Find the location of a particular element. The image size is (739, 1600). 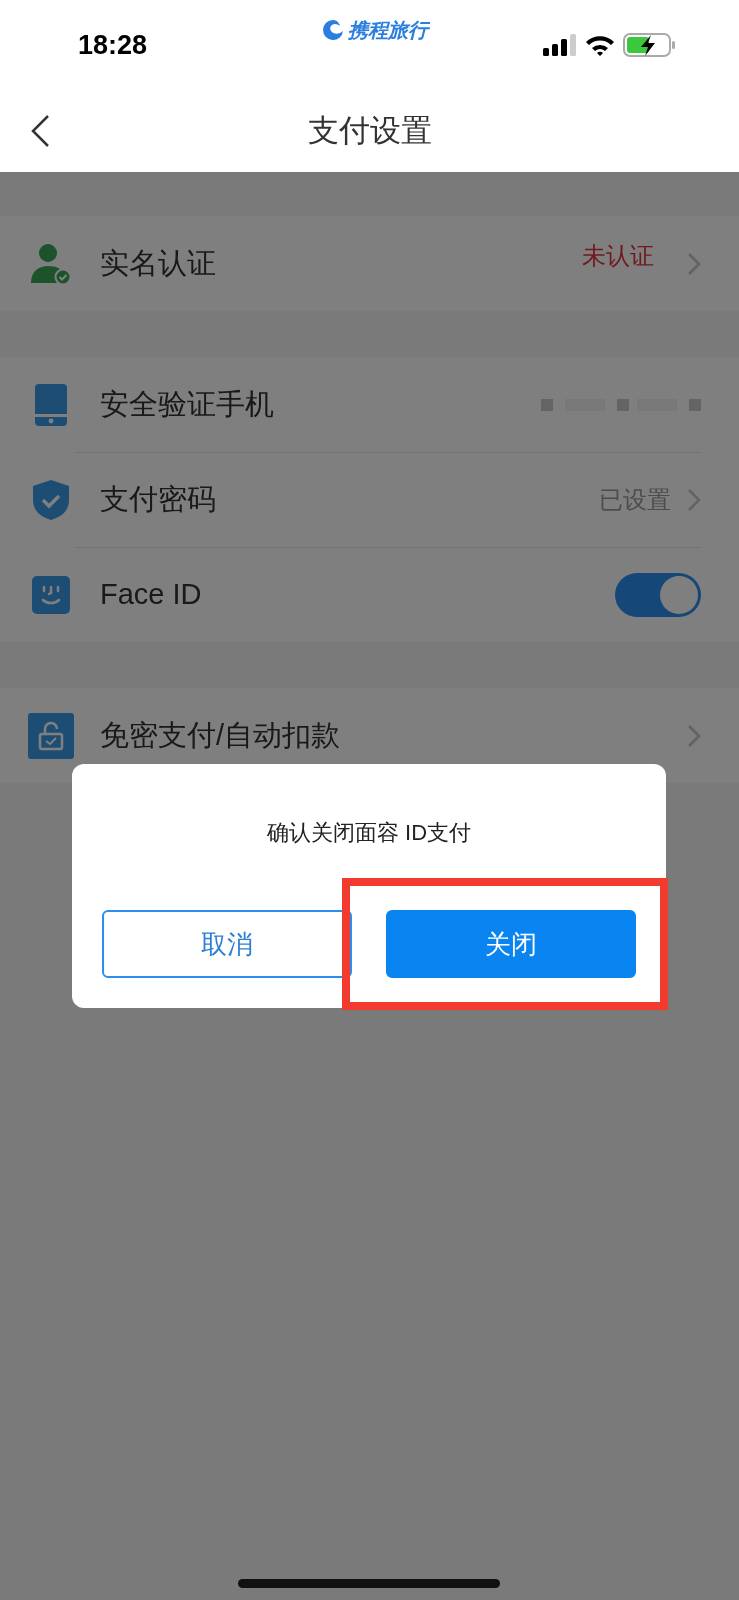

confirm-button: 关闭 is located at coordinates (511, 944).